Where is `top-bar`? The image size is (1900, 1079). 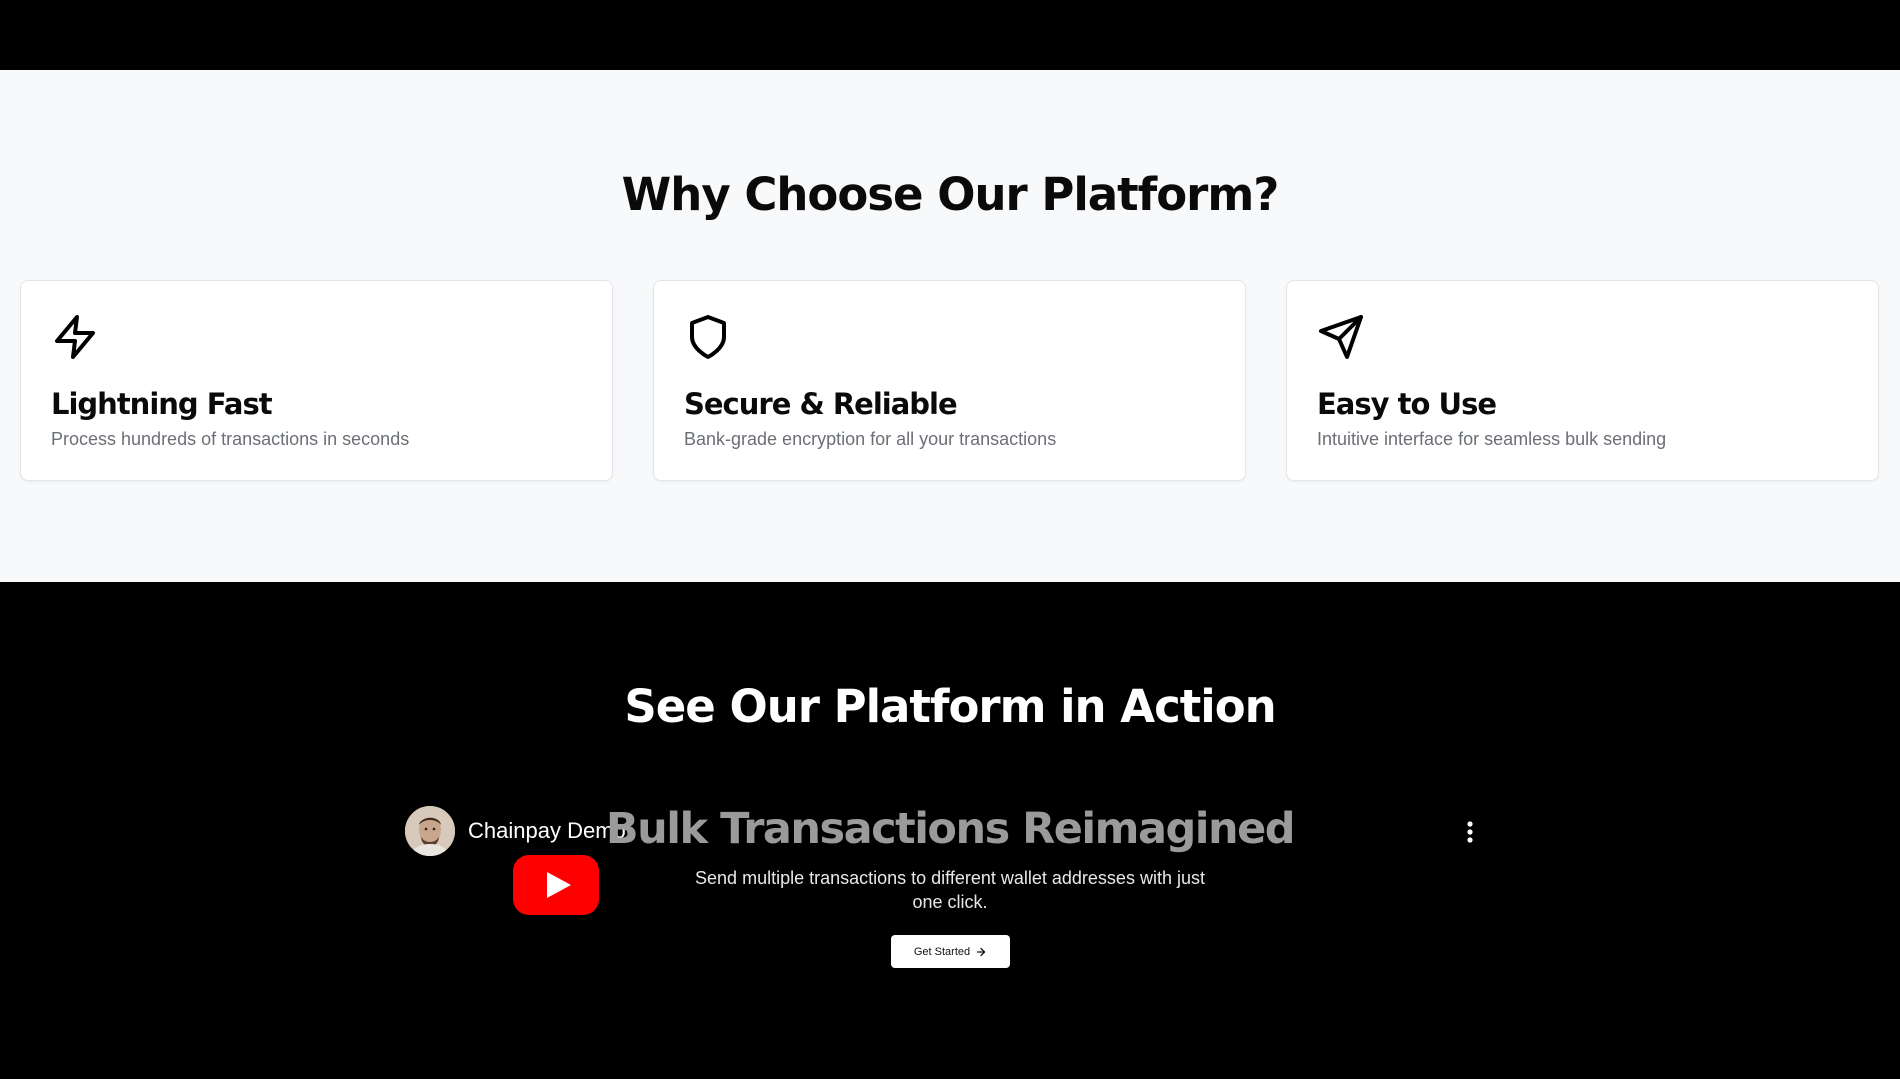
top-bar is located at coordinates (950, 35).